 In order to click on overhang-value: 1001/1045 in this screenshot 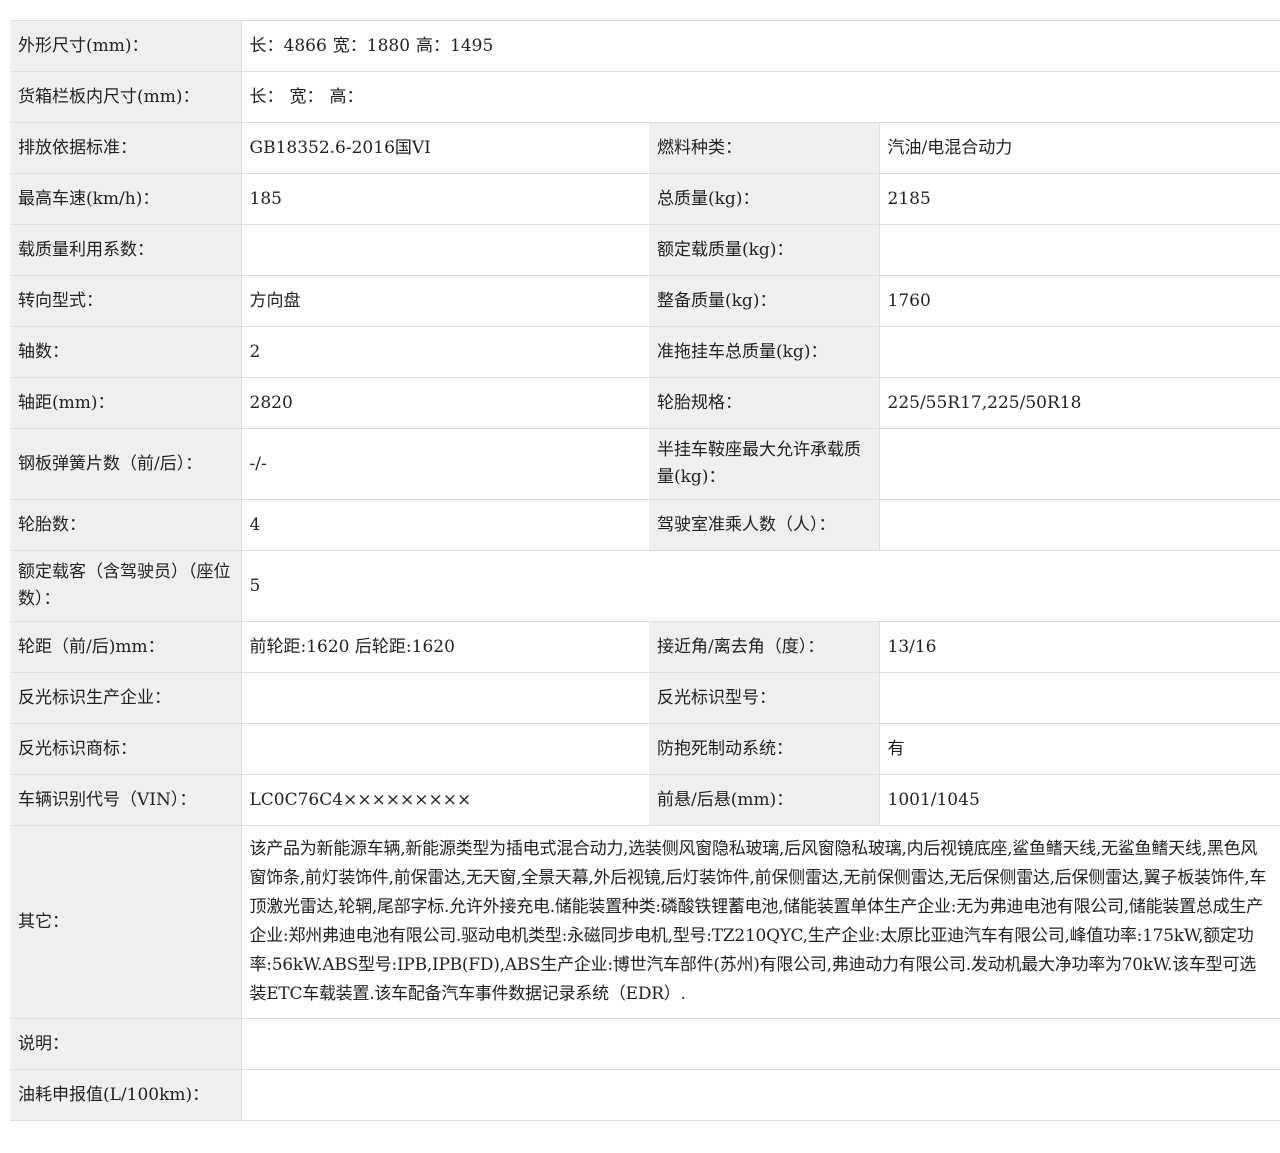, I will do `click(1079, 800)`.